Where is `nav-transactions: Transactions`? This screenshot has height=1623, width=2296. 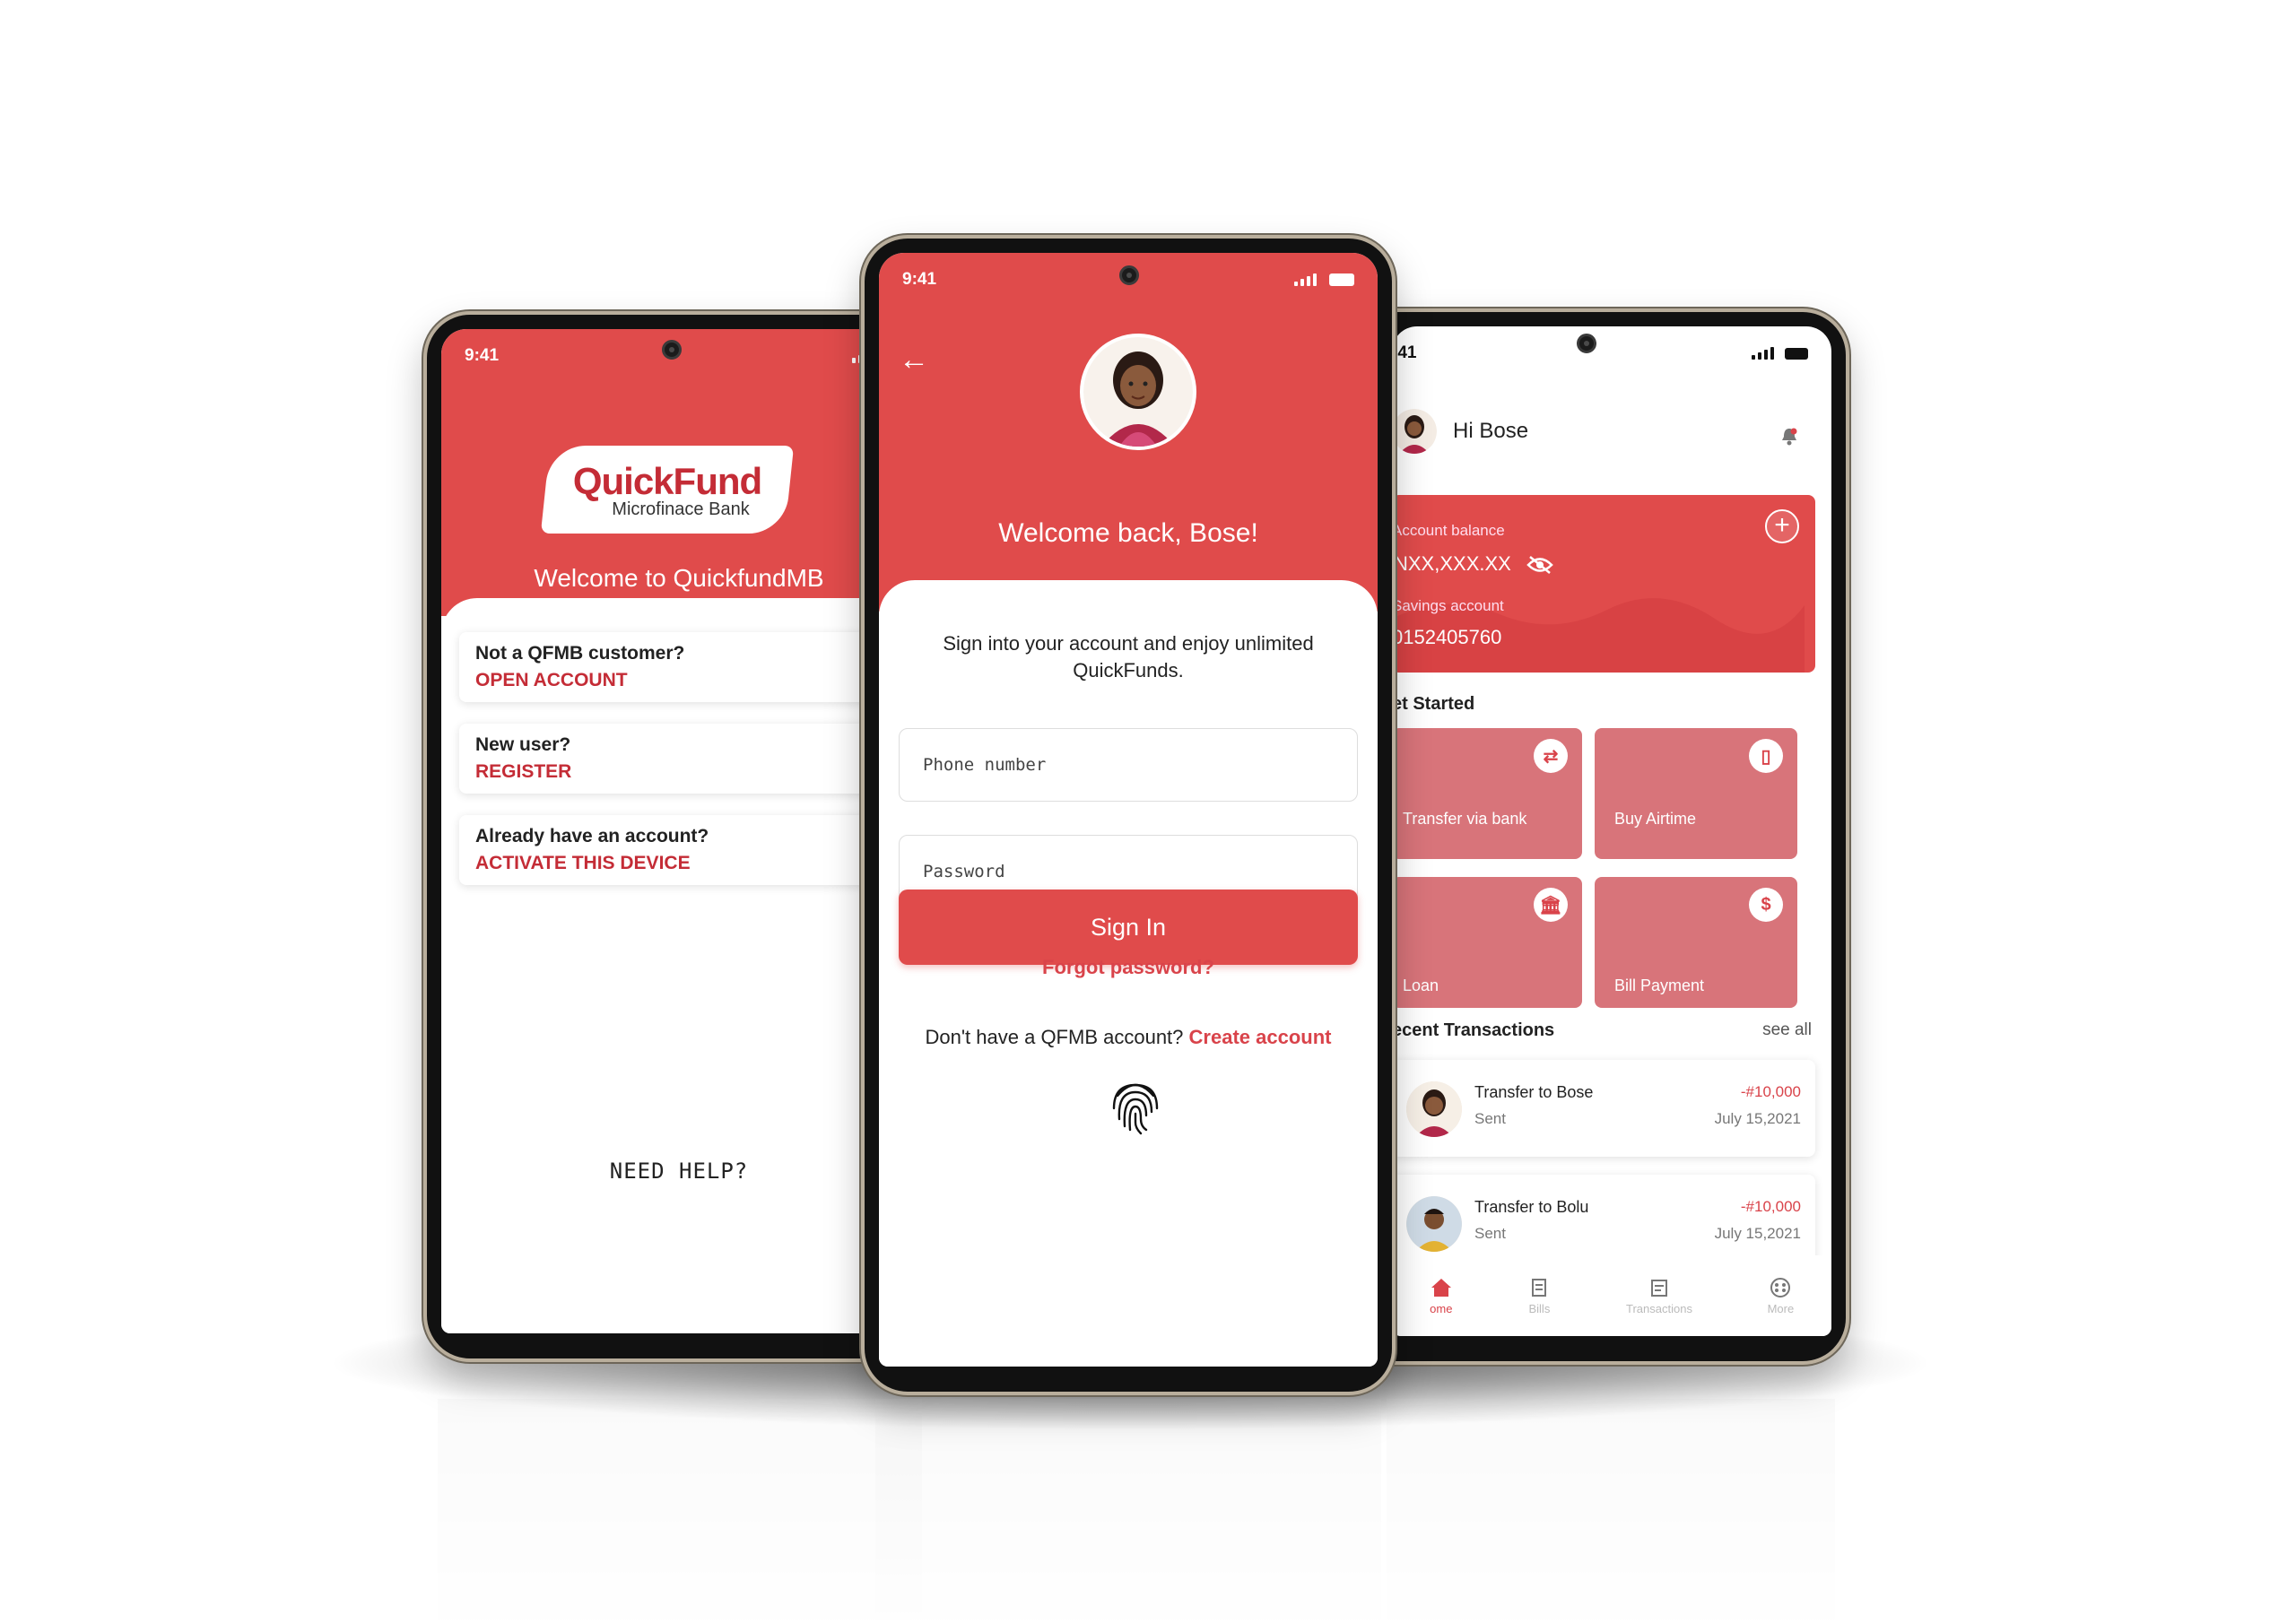 nav-transactions: Transactions is located at coordinates (1659, 1296).